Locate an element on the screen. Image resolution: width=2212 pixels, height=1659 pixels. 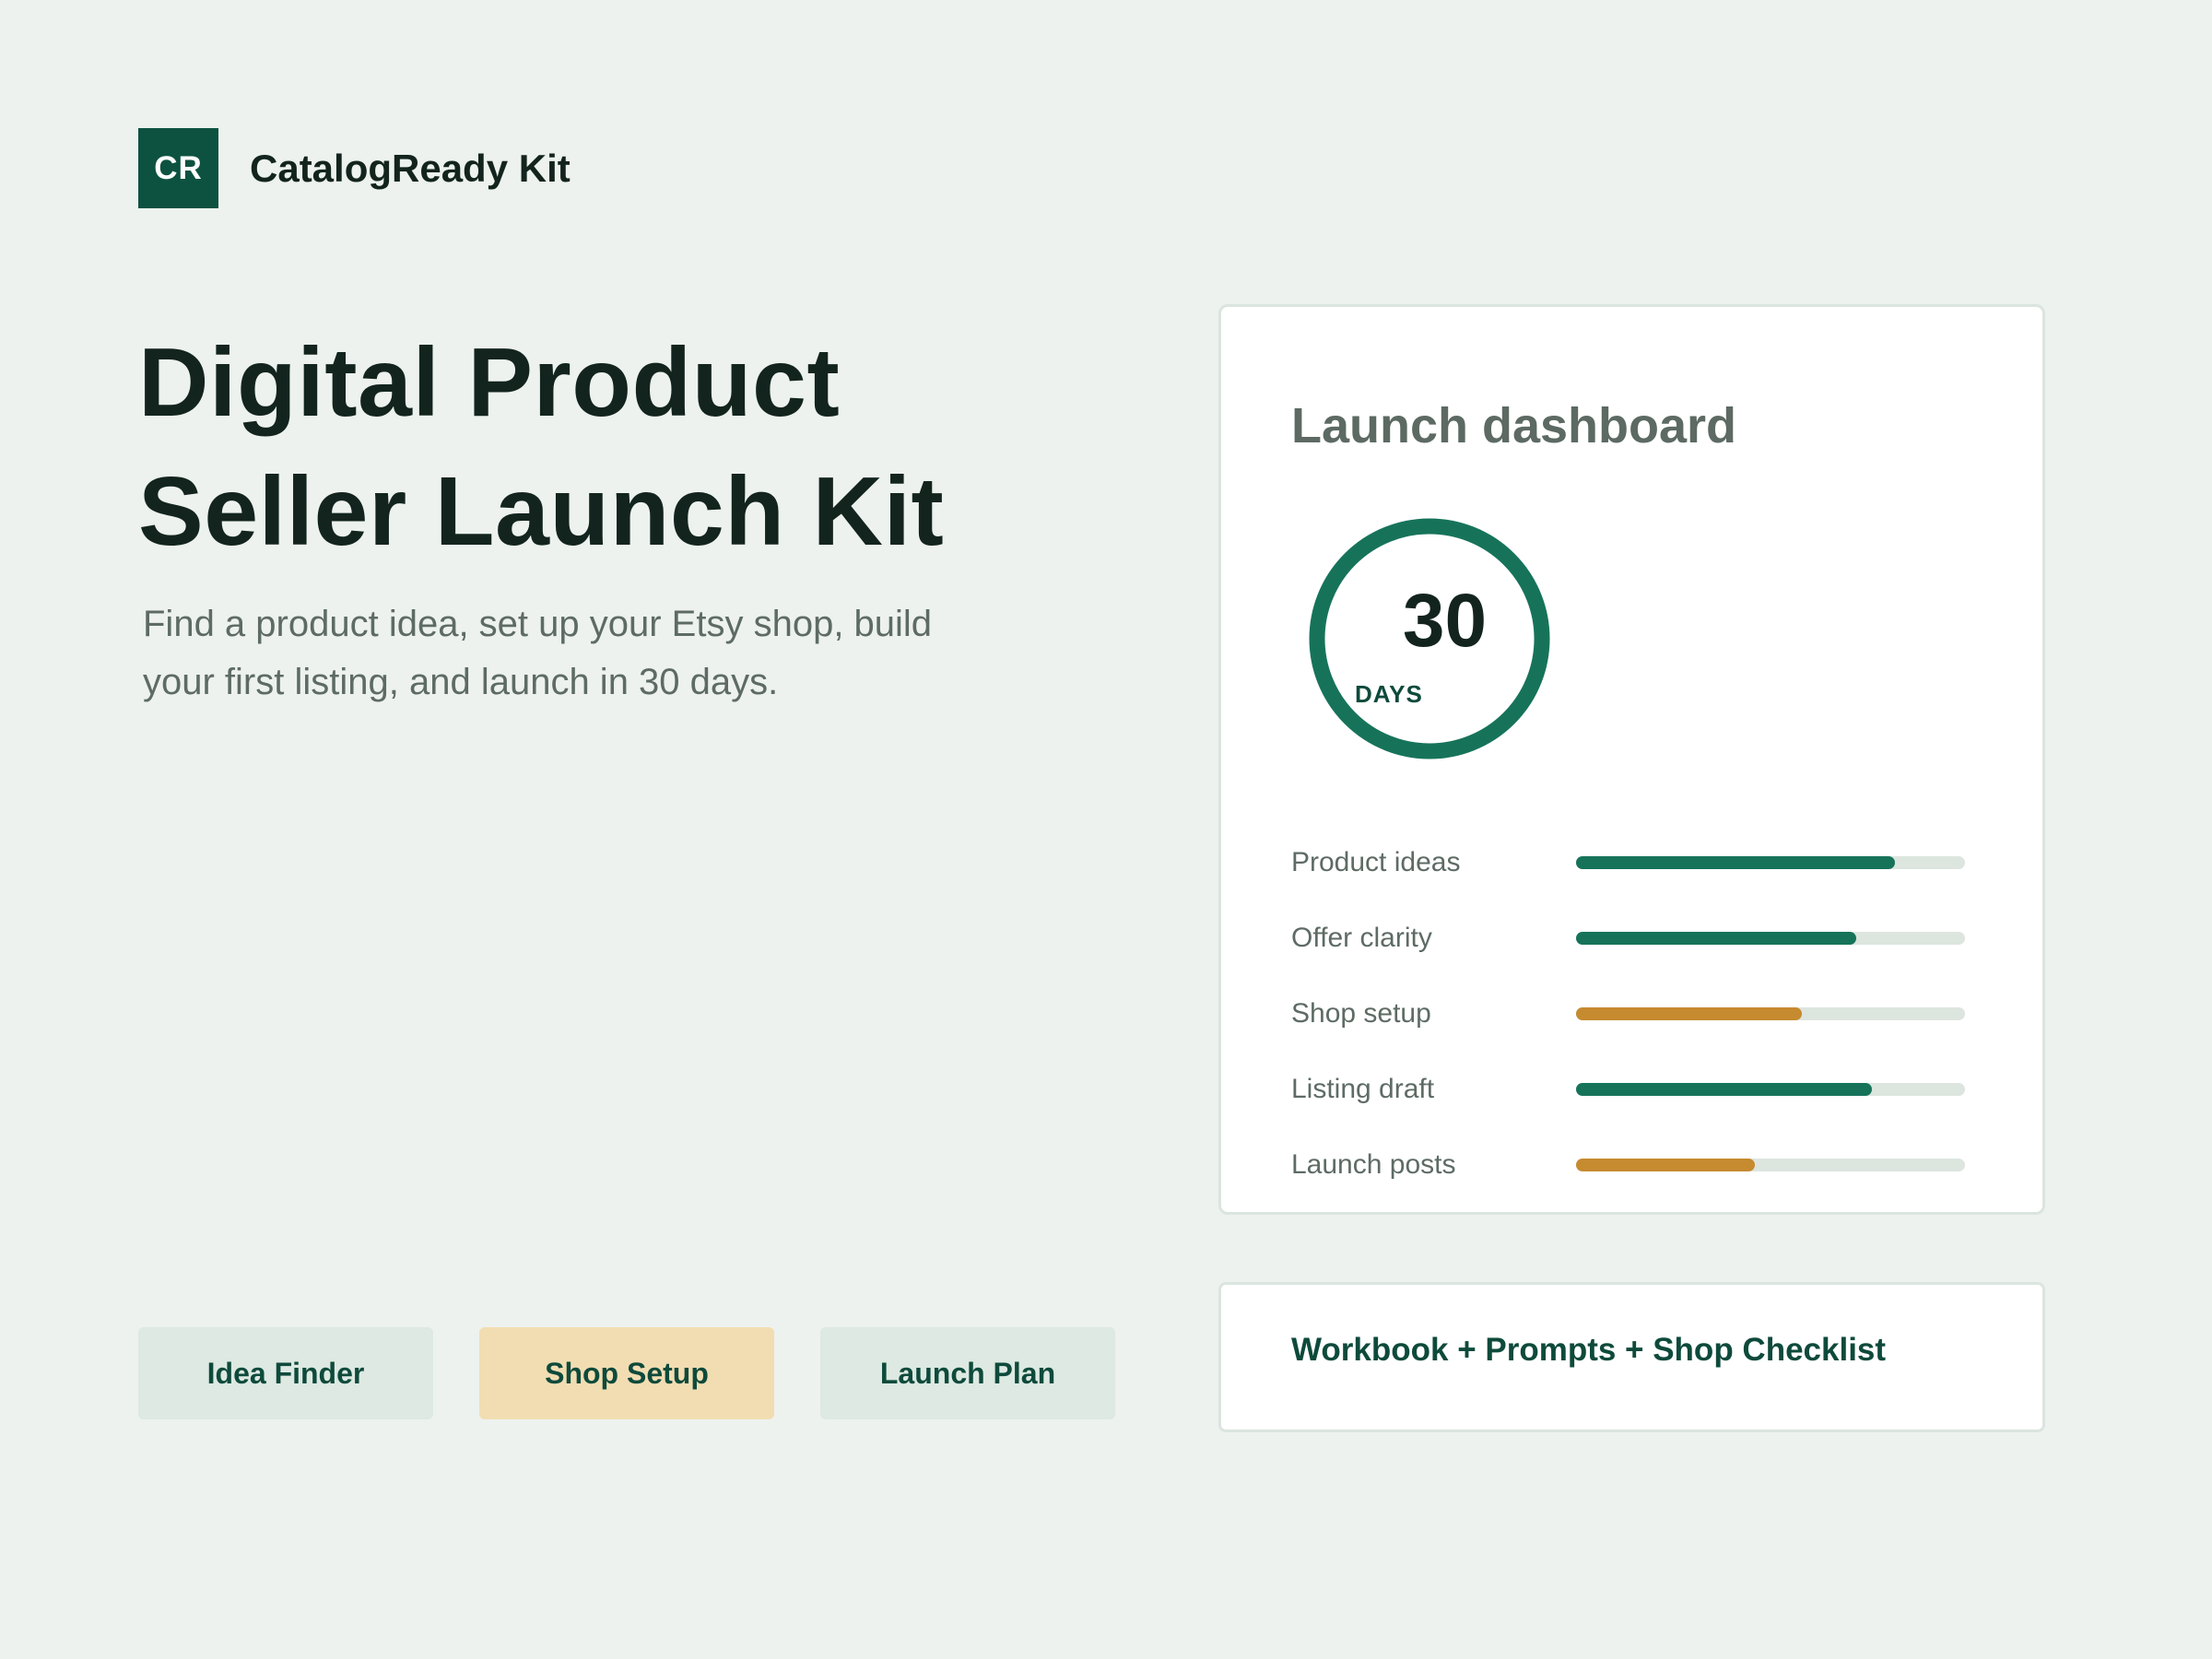
hero-title: Digital Product Seller Launch Kit is located at coordinates (599, 447).